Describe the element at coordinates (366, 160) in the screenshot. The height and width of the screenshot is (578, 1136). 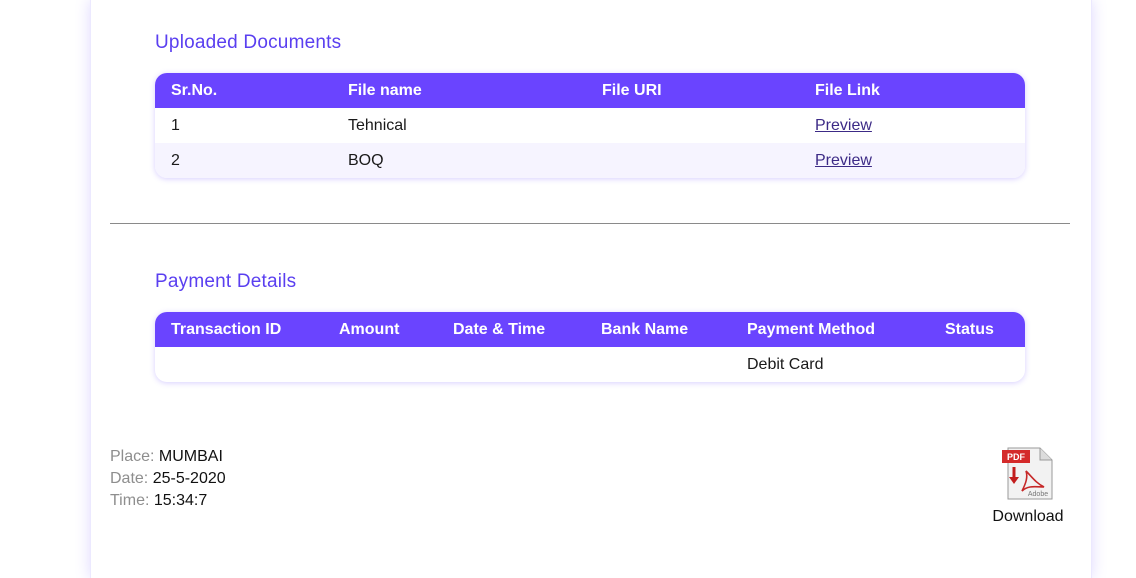
I see `row-file-name: BOQ` at that location.